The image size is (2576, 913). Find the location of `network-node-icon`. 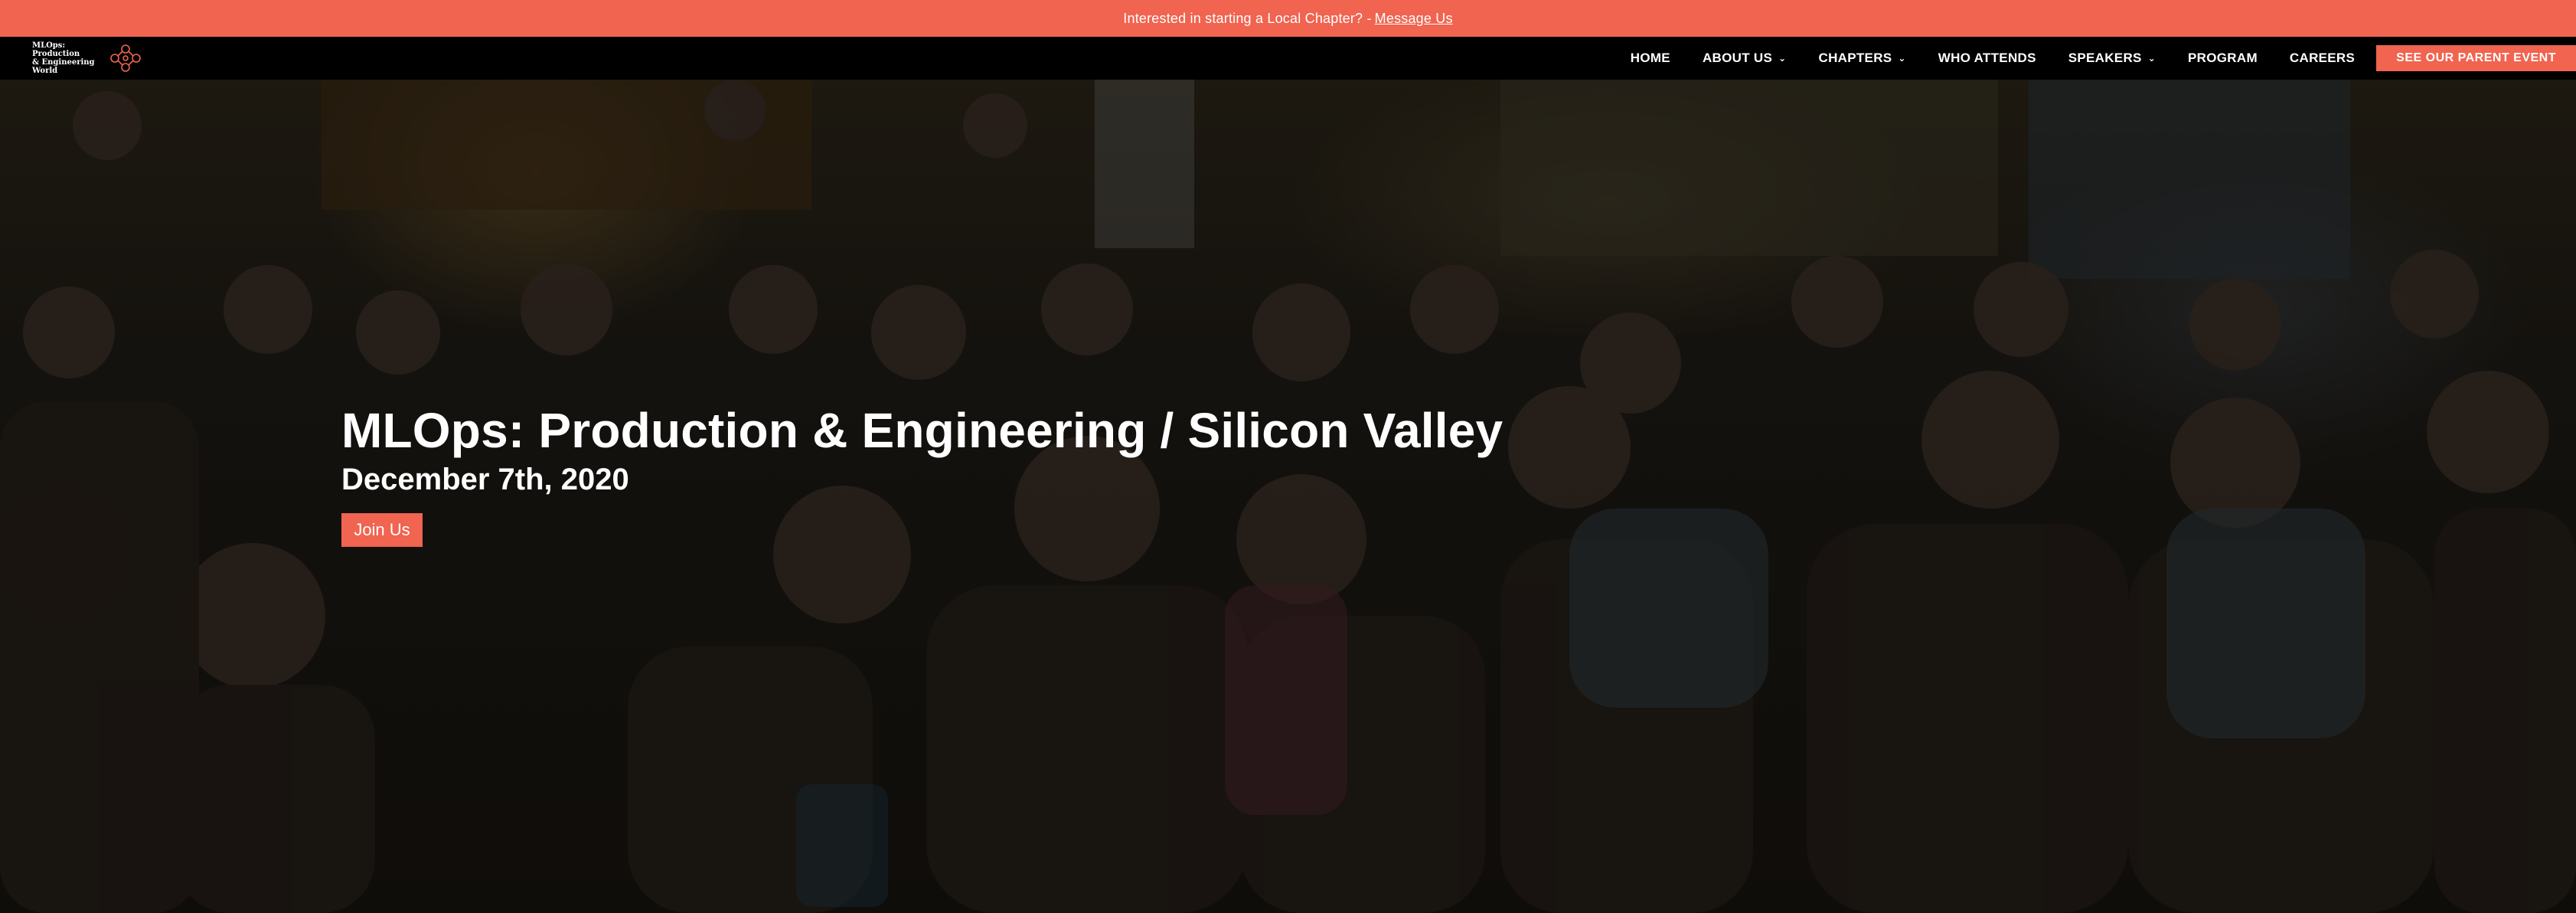

network-node-icon is located at coordinates (126, 58).